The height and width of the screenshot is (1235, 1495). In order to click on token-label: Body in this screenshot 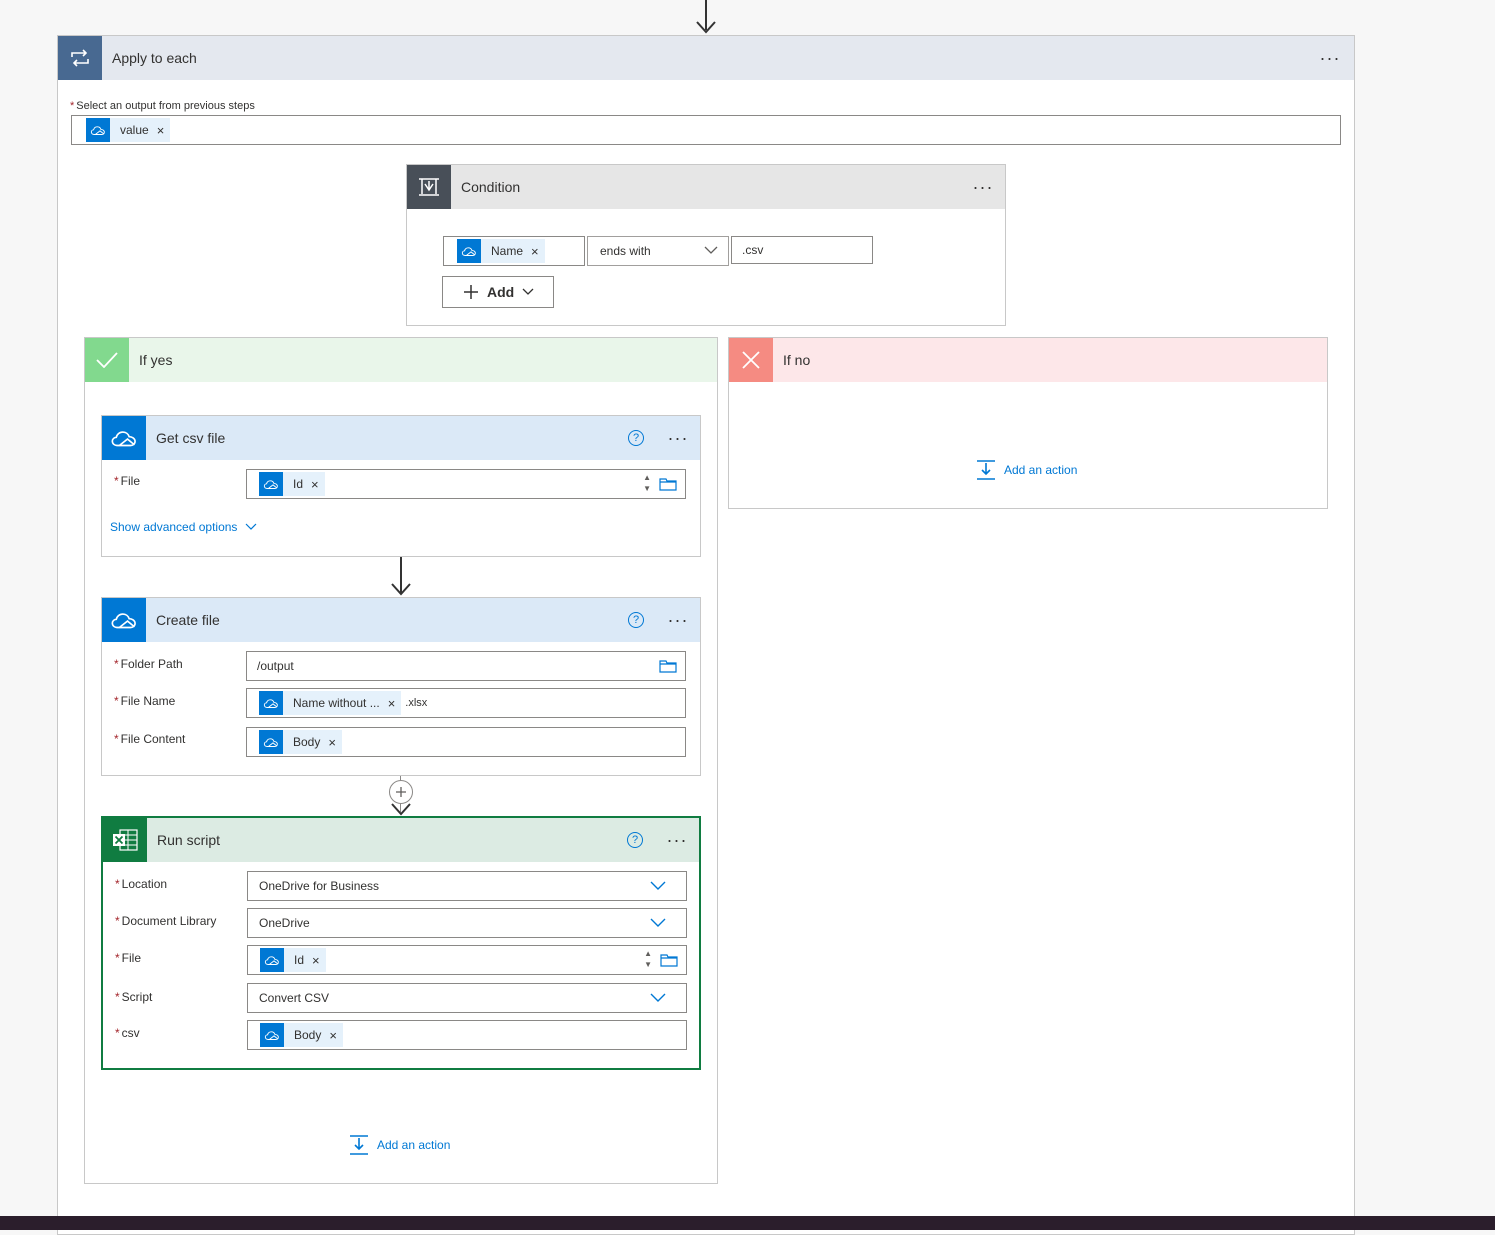, I will do `click(308, 1035)`.